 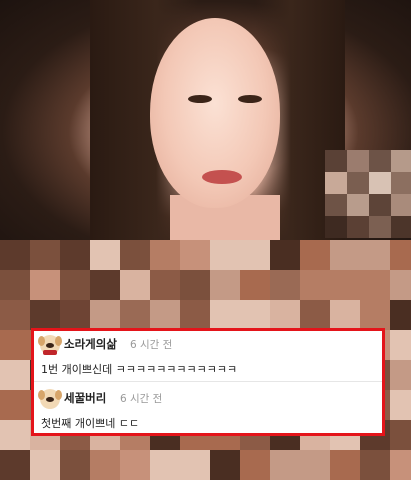 I want to click on comment-username: 세꿀버리, so click(x=85, y=398).